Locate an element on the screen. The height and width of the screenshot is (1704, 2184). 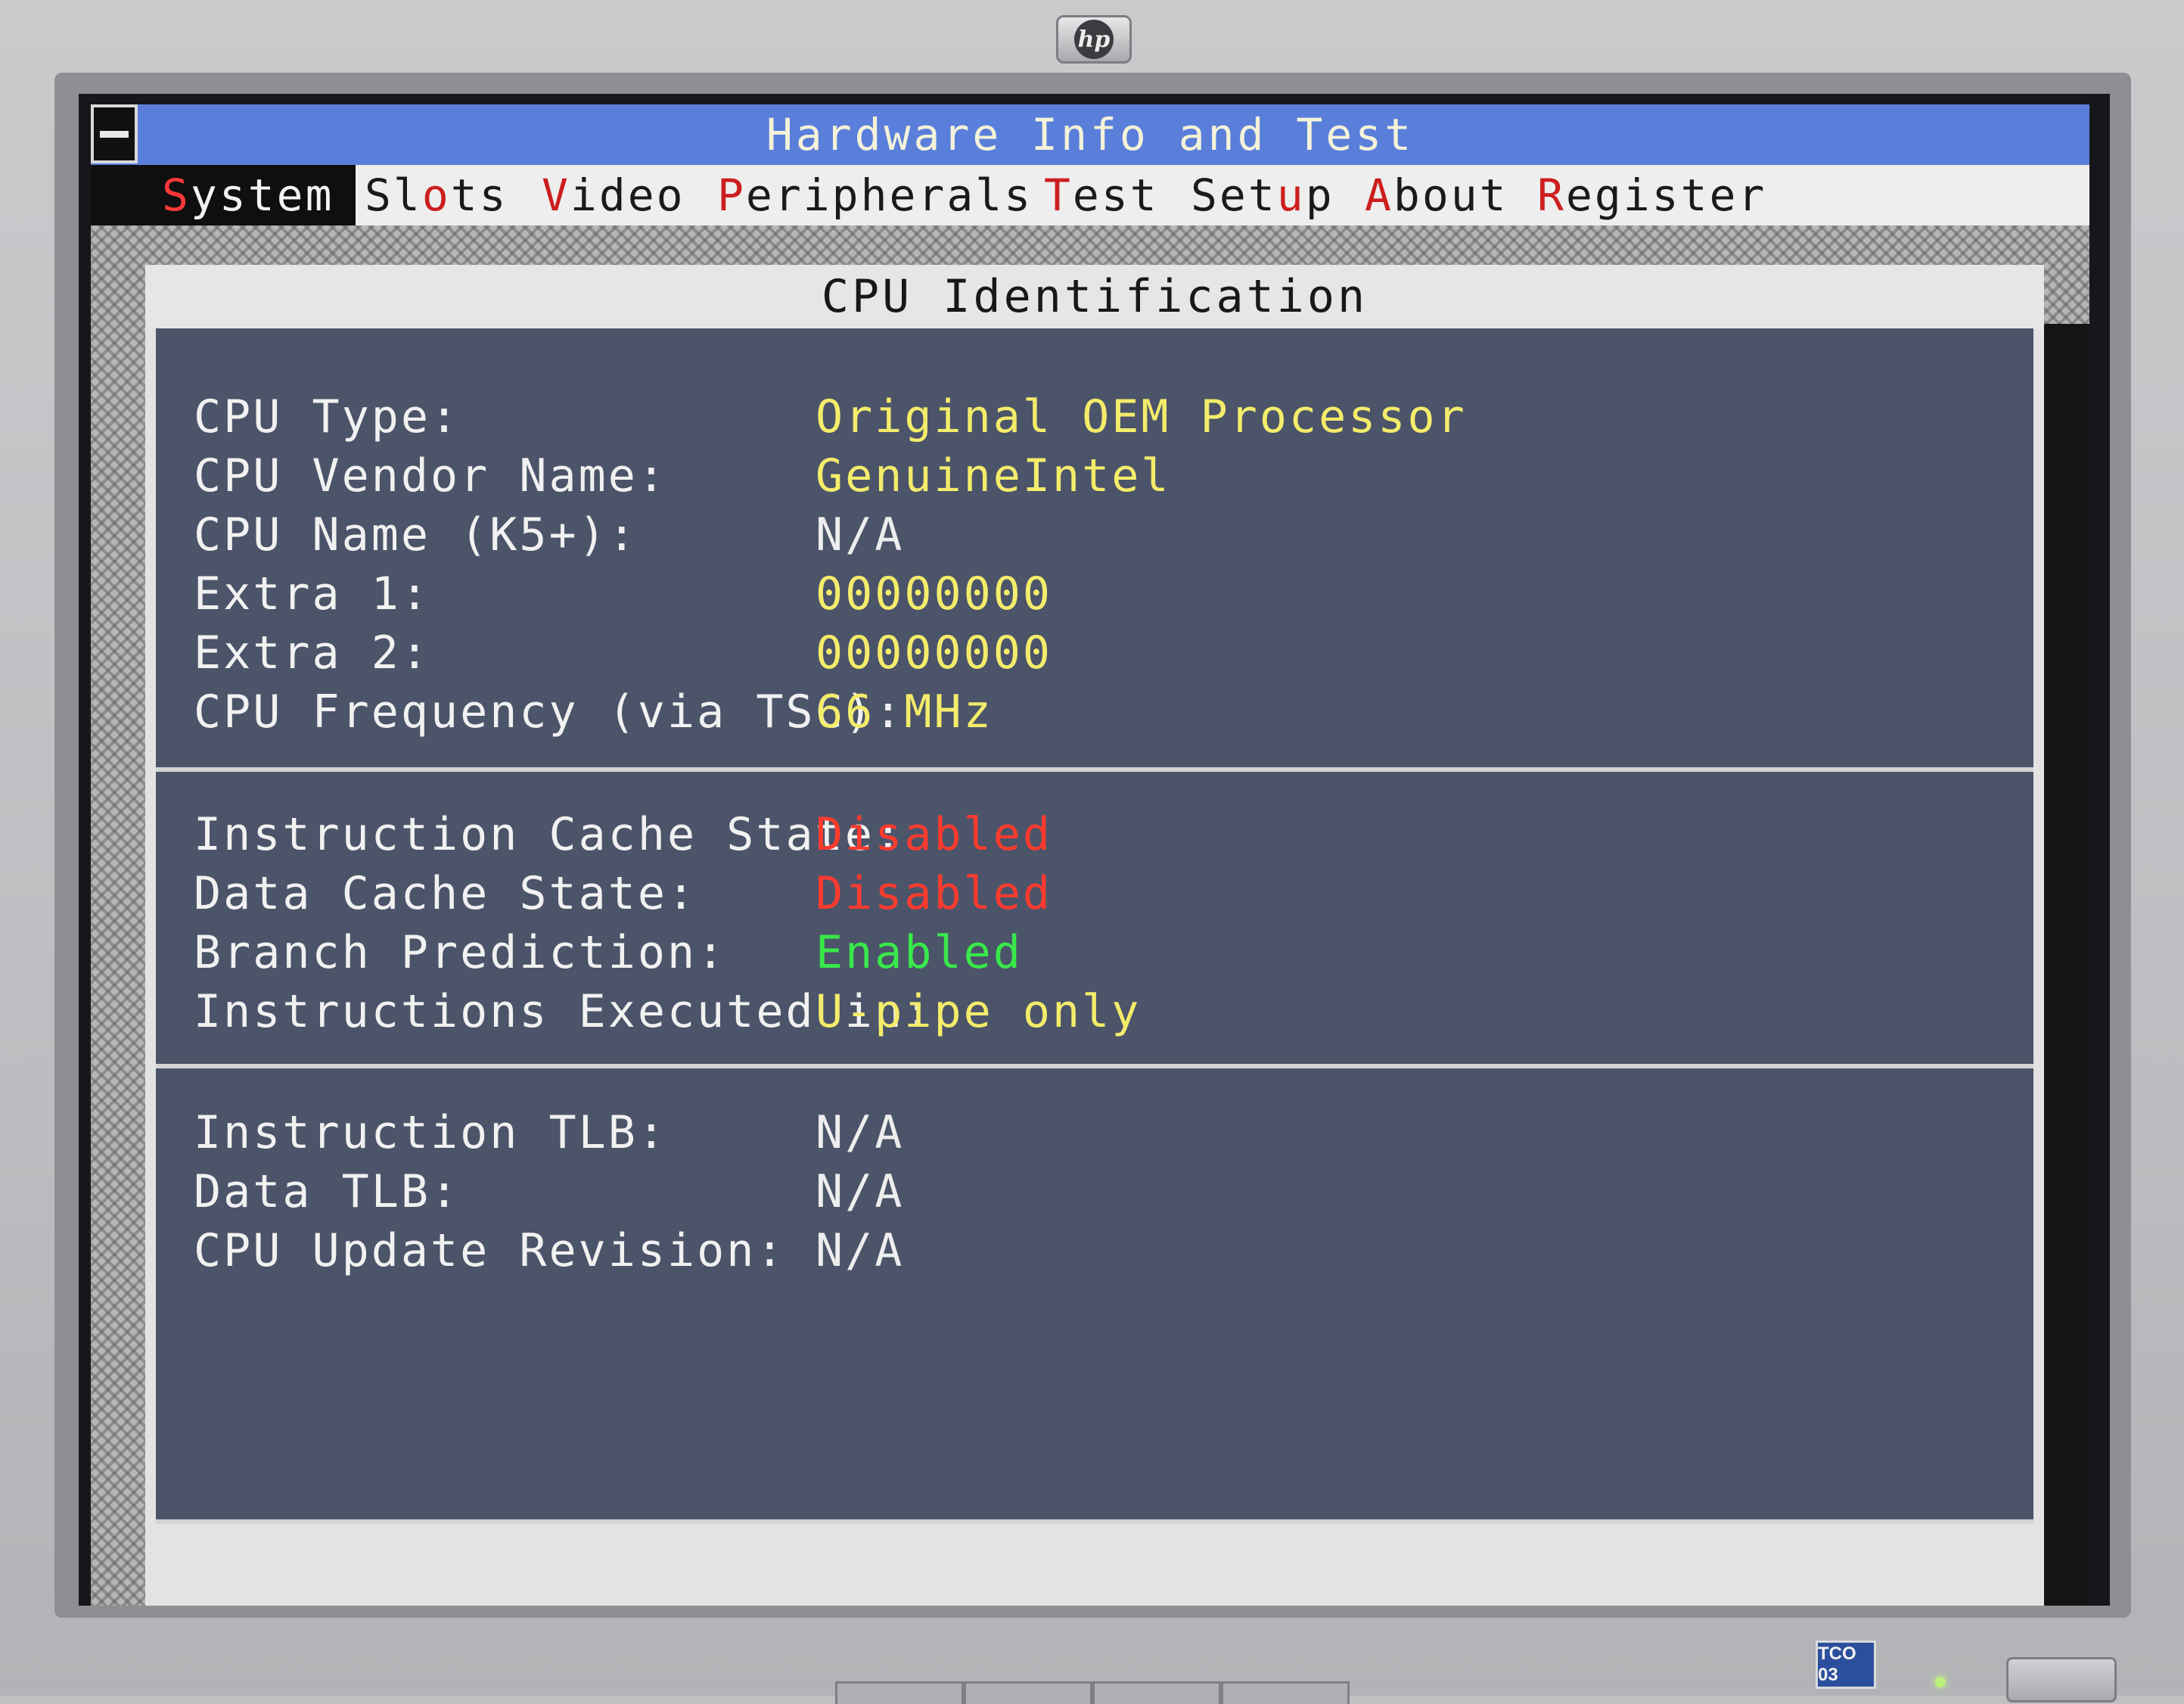
info-label: Instruction TLB: is located at coordinates (430, 1132).